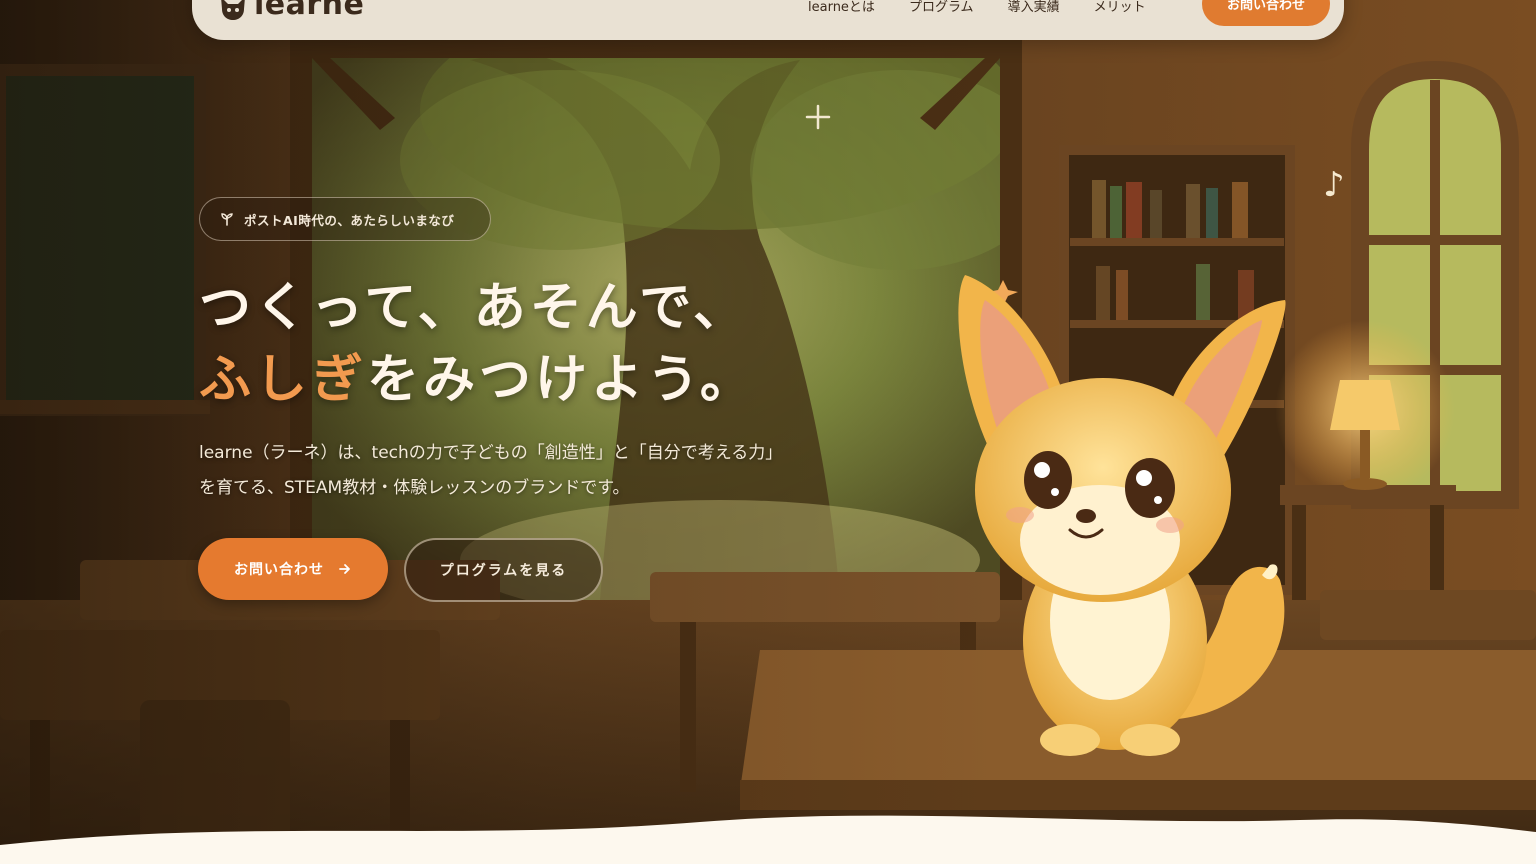  Describe the element at coordinates (349, 220) in the screenshot. I see `tagline-text: ポストAI時代の、あたらしいまなび` at that location.